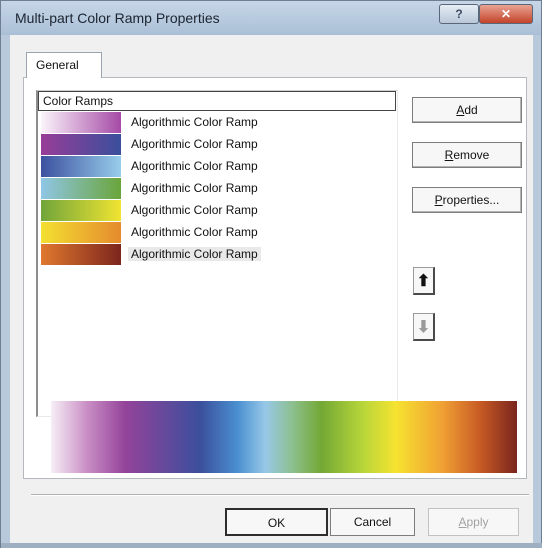  I want to click on move-down-button: ⬇, so click(424, 327).